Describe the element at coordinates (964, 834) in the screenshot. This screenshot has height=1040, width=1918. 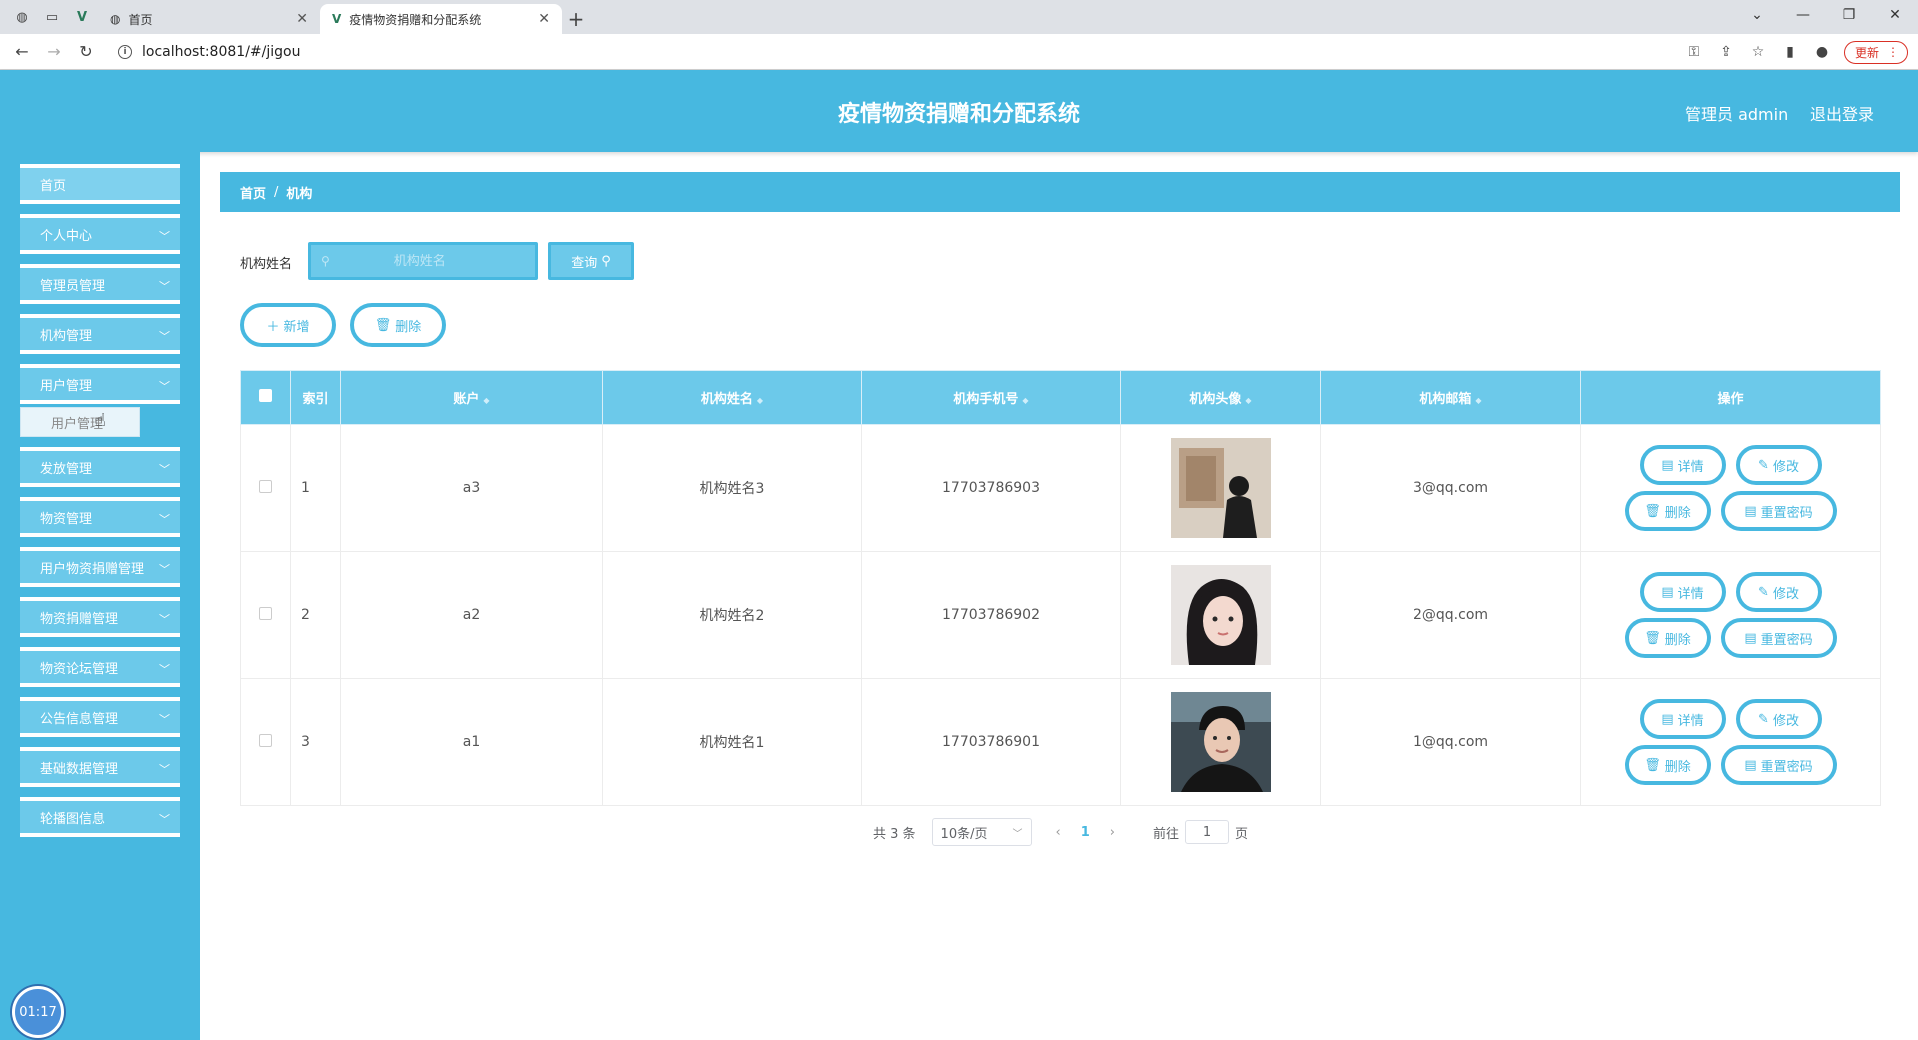
I see `page-size-value: 10条/页` at that location.